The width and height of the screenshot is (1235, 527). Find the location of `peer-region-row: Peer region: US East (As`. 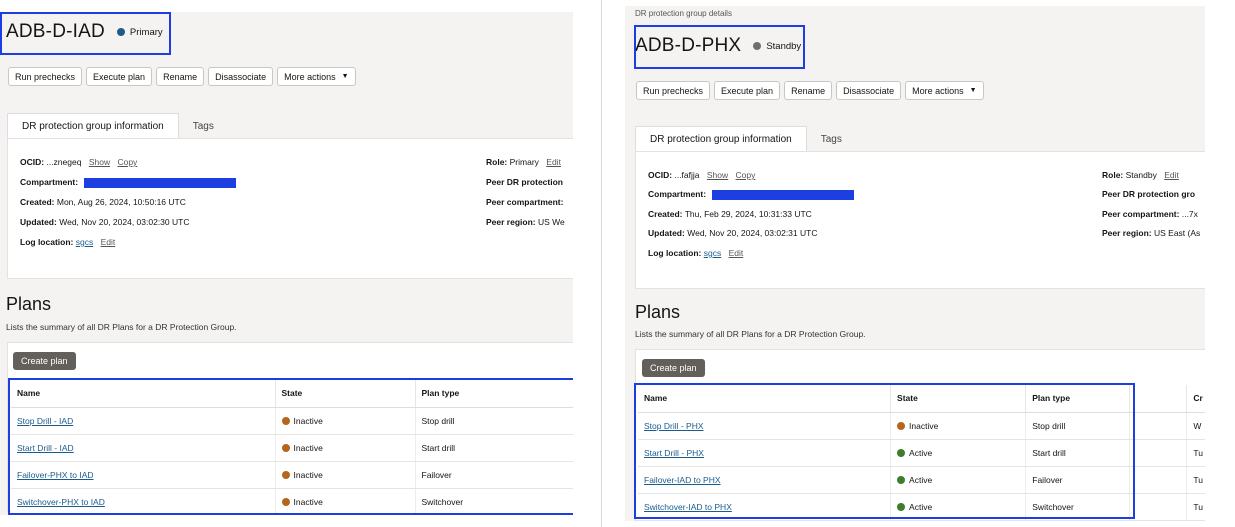

peer-region-row: Peer region: US East (As is located at coordinates (1151, 233).